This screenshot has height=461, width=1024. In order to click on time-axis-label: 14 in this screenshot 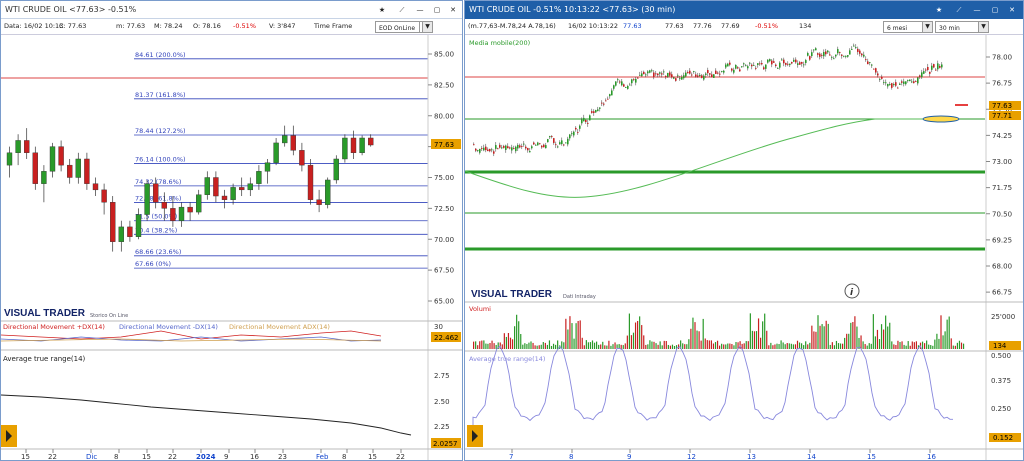, I will do `click(811, 456)`.